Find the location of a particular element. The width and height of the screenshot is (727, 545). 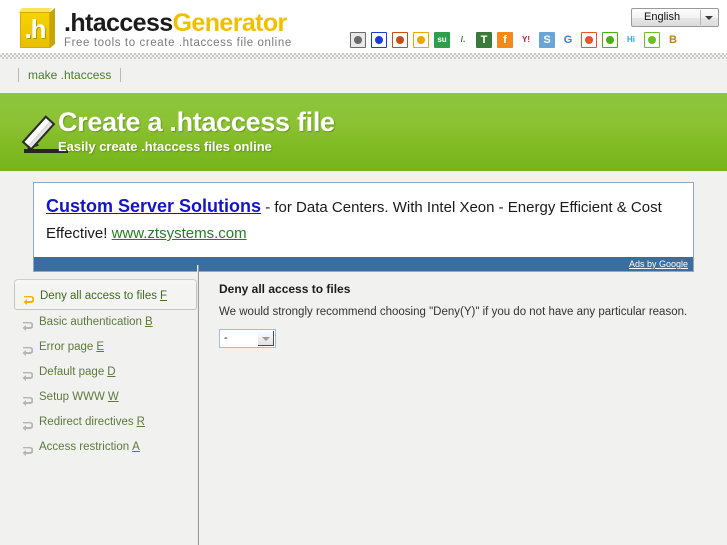

sidebar-item-default-page: Default page D is located at coordinates (105, 372).